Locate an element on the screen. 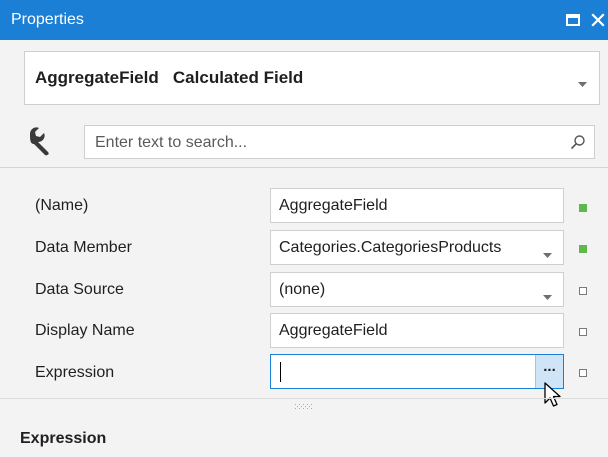 The height and width of the screenshot is (457, 608). object-selector-dropdown: AggregateField Calculated Field is located at coordinates (312, 78).